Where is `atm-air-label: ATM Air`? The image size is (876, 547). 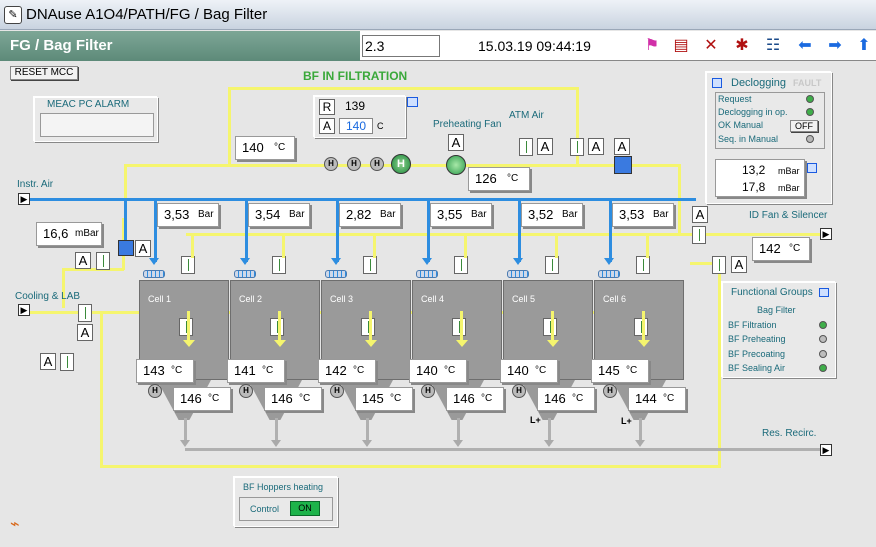
atm-air-label: ATM Air is located at coordinates (526, 115).